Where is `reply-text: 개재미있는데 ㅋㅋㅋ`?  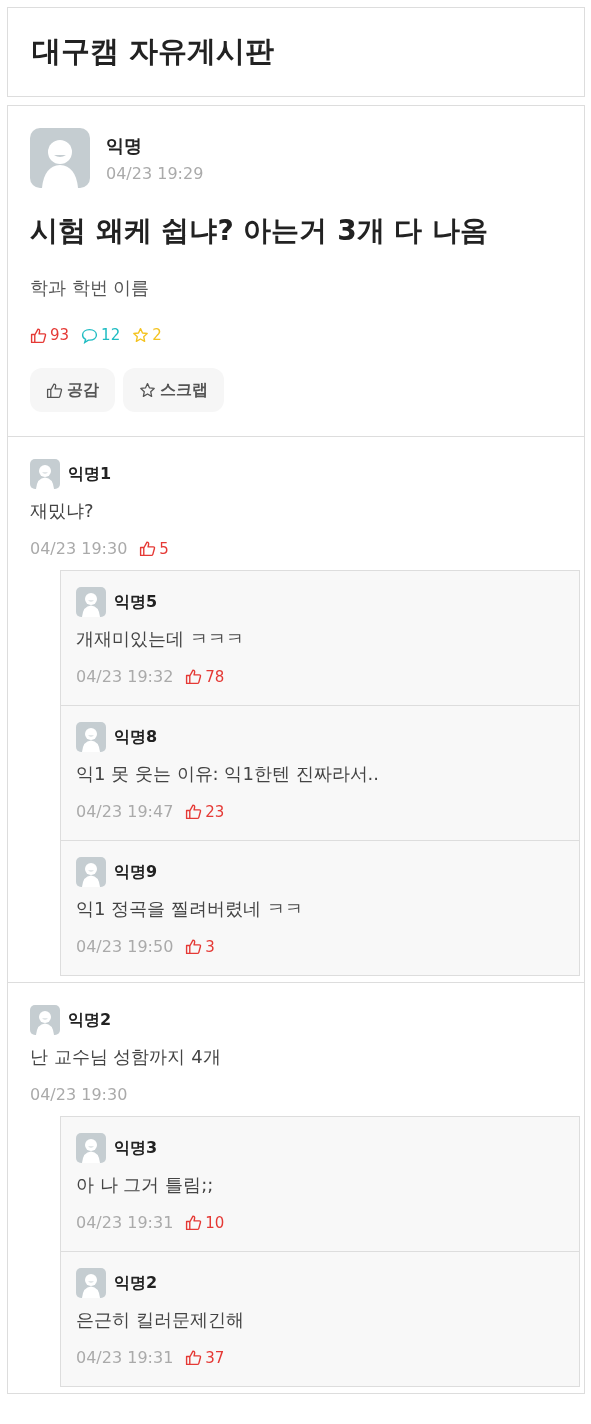 reply-text: 개재미있는데 ㅋㅋㅋ is located at coordinates (160, 639).